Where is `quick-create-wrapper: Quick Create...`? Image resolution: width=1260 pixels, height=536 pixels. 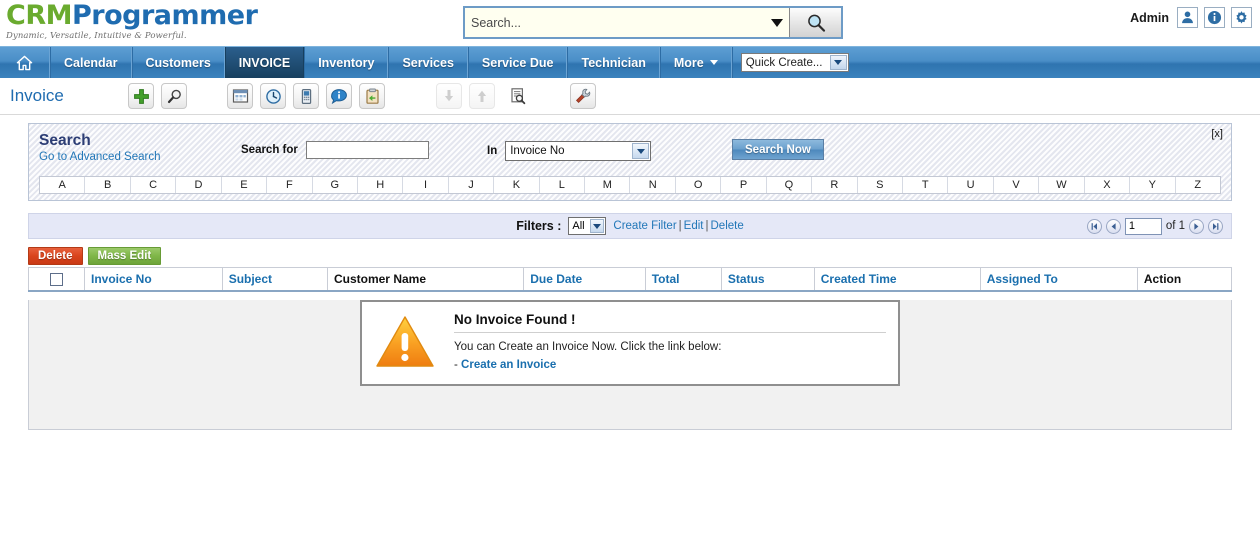
quick-create-wrapper: Quick Create... is located at coordinates (794, 62).